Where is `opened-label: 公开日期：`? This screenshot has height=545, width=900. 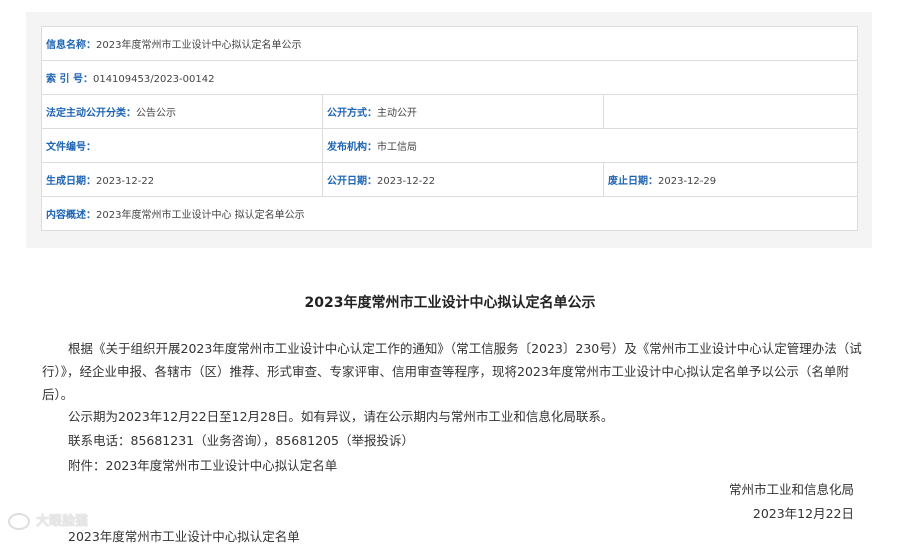 opened-label: 公开日期： is located at coordinates (352, 181).